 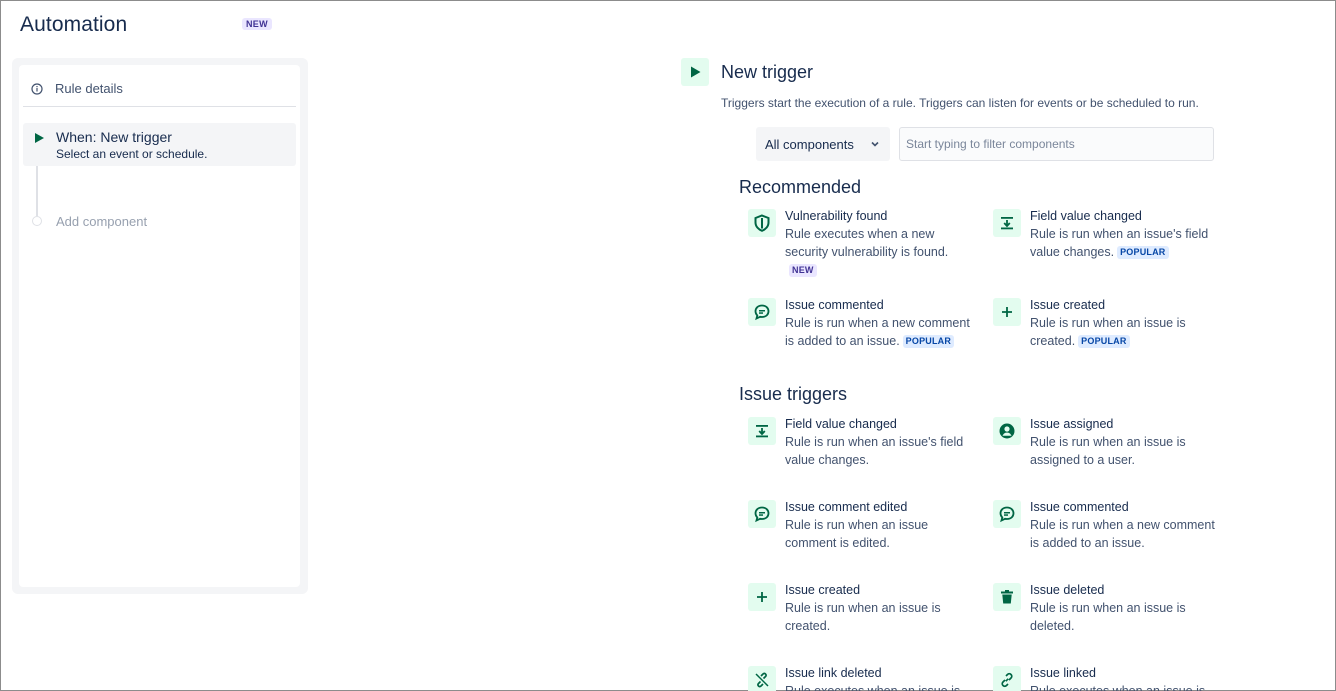 What do you see at coordinates (37, 88) in the screenshot?
I see `info-icon` at bounding box center [37, 88].